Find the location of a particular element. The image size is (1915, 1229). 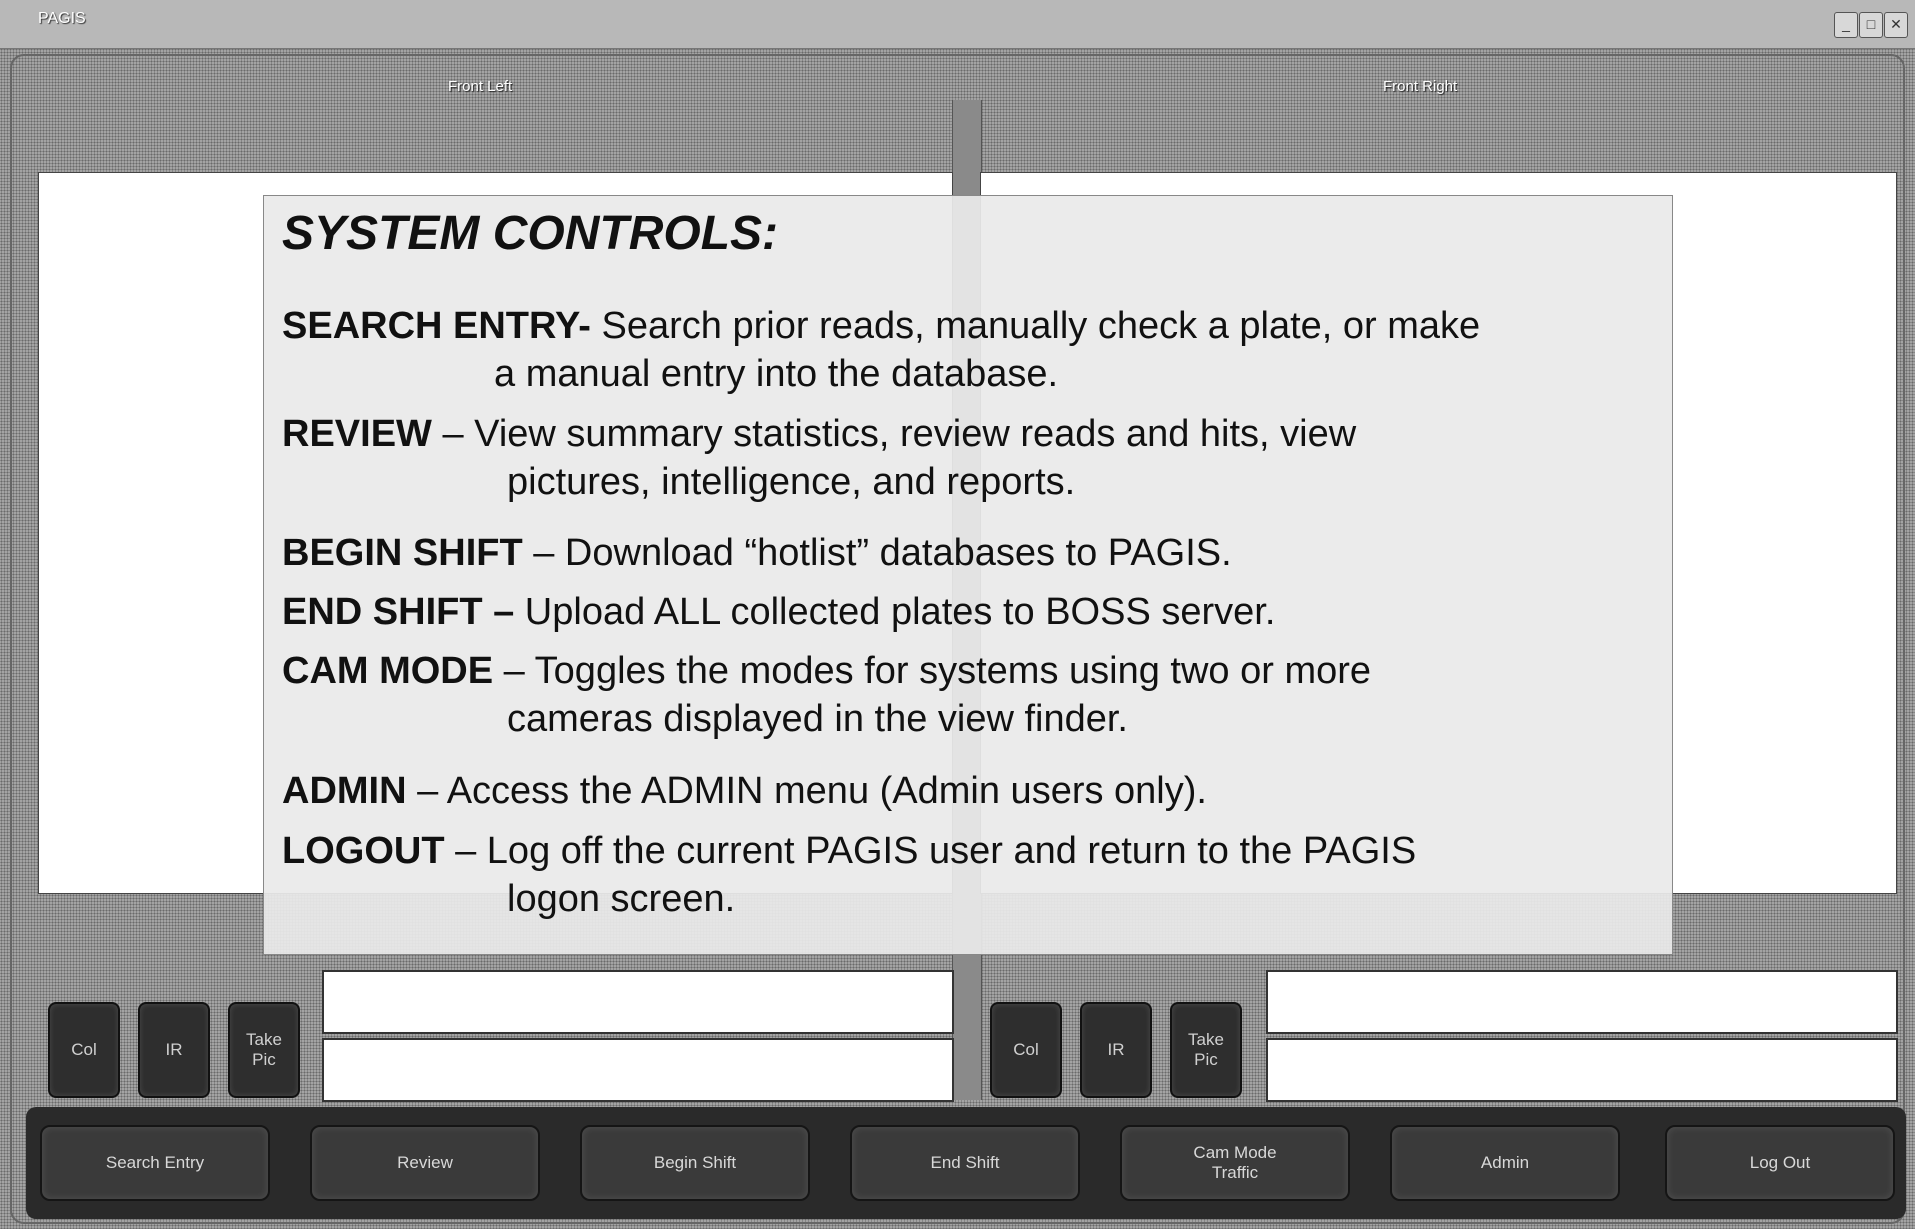

entry-continuation: logon screen. is located at coordinates (621, 899).